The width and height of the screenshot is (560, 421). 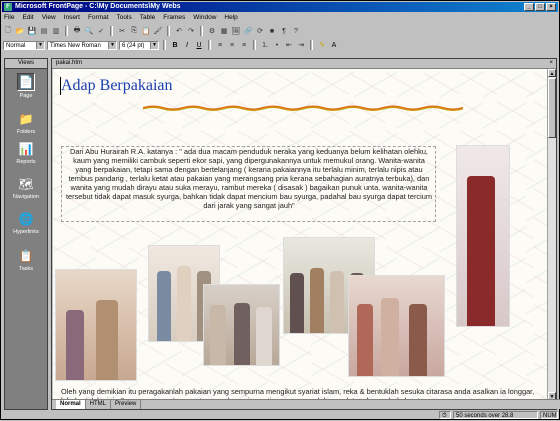 What do you see at coordinates (552, 108) in the screenshot?
I see `scroll-thumb` at bounding box center [552, 108].